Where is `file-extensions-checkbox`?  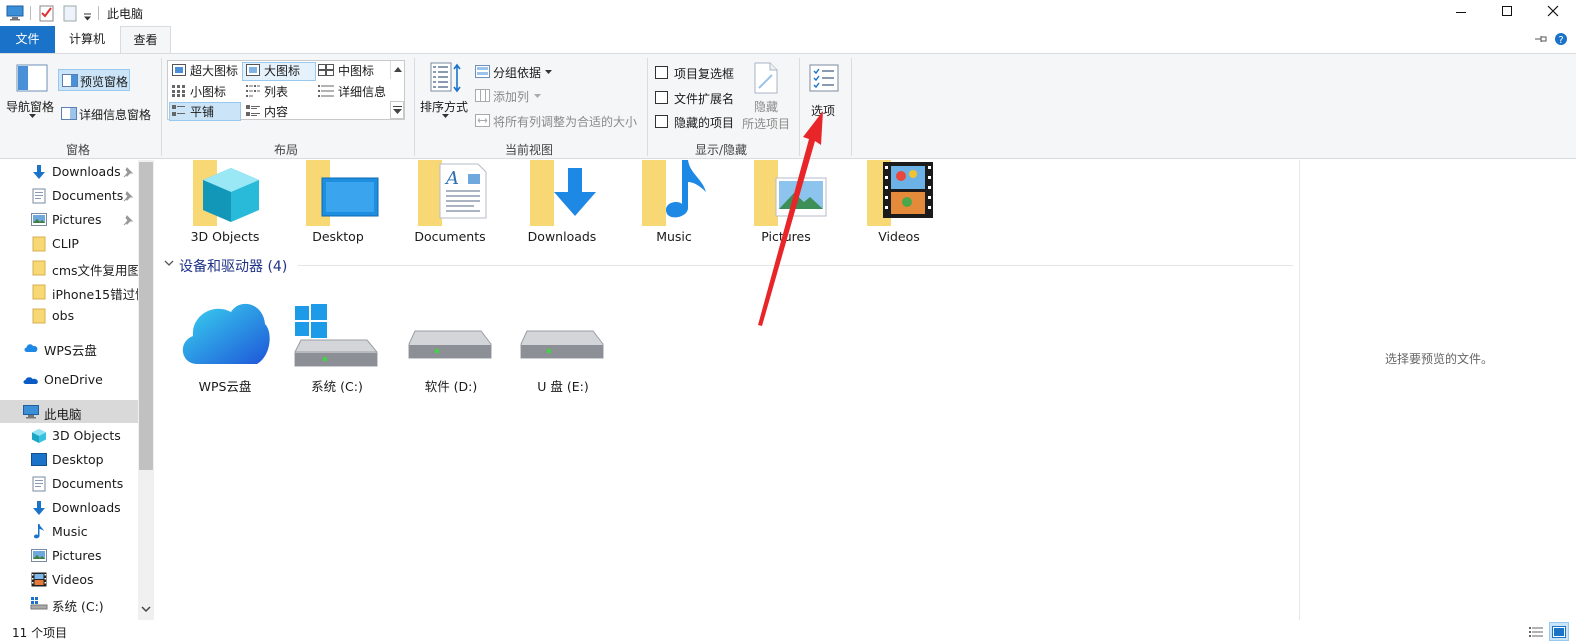 file-extensions-checkbox is located at coordinates (661, 97).